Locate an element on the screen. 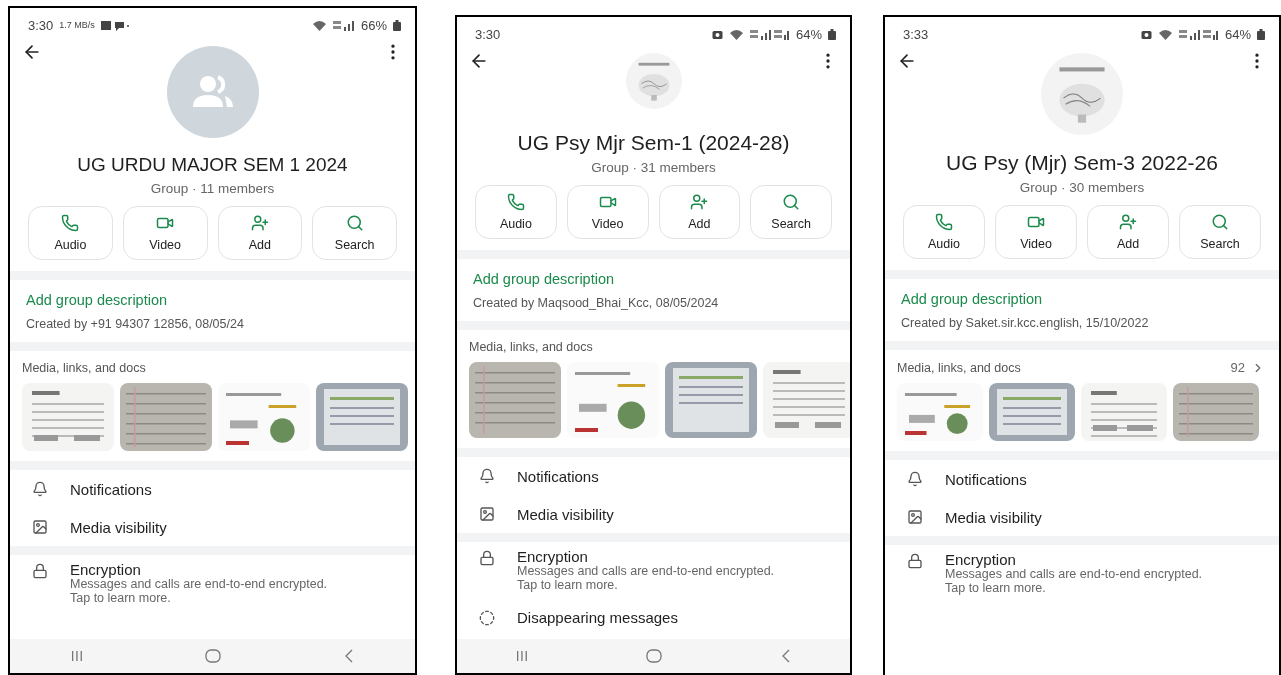 The height and width of the screenshot is (675, 1281). settings-title: Disappearing messages is located at coordinates (597, 617).